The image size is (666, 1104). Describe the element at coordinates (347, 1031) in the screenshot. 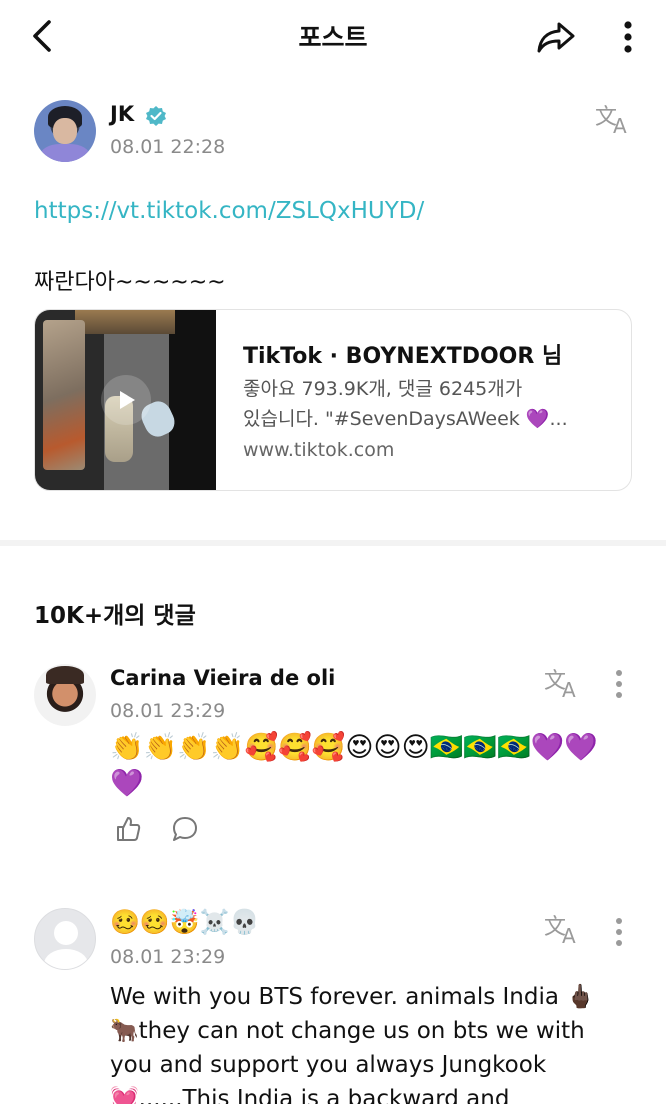

I see `comment-body-line: 🐂they can not change us on bts we with` at that location.